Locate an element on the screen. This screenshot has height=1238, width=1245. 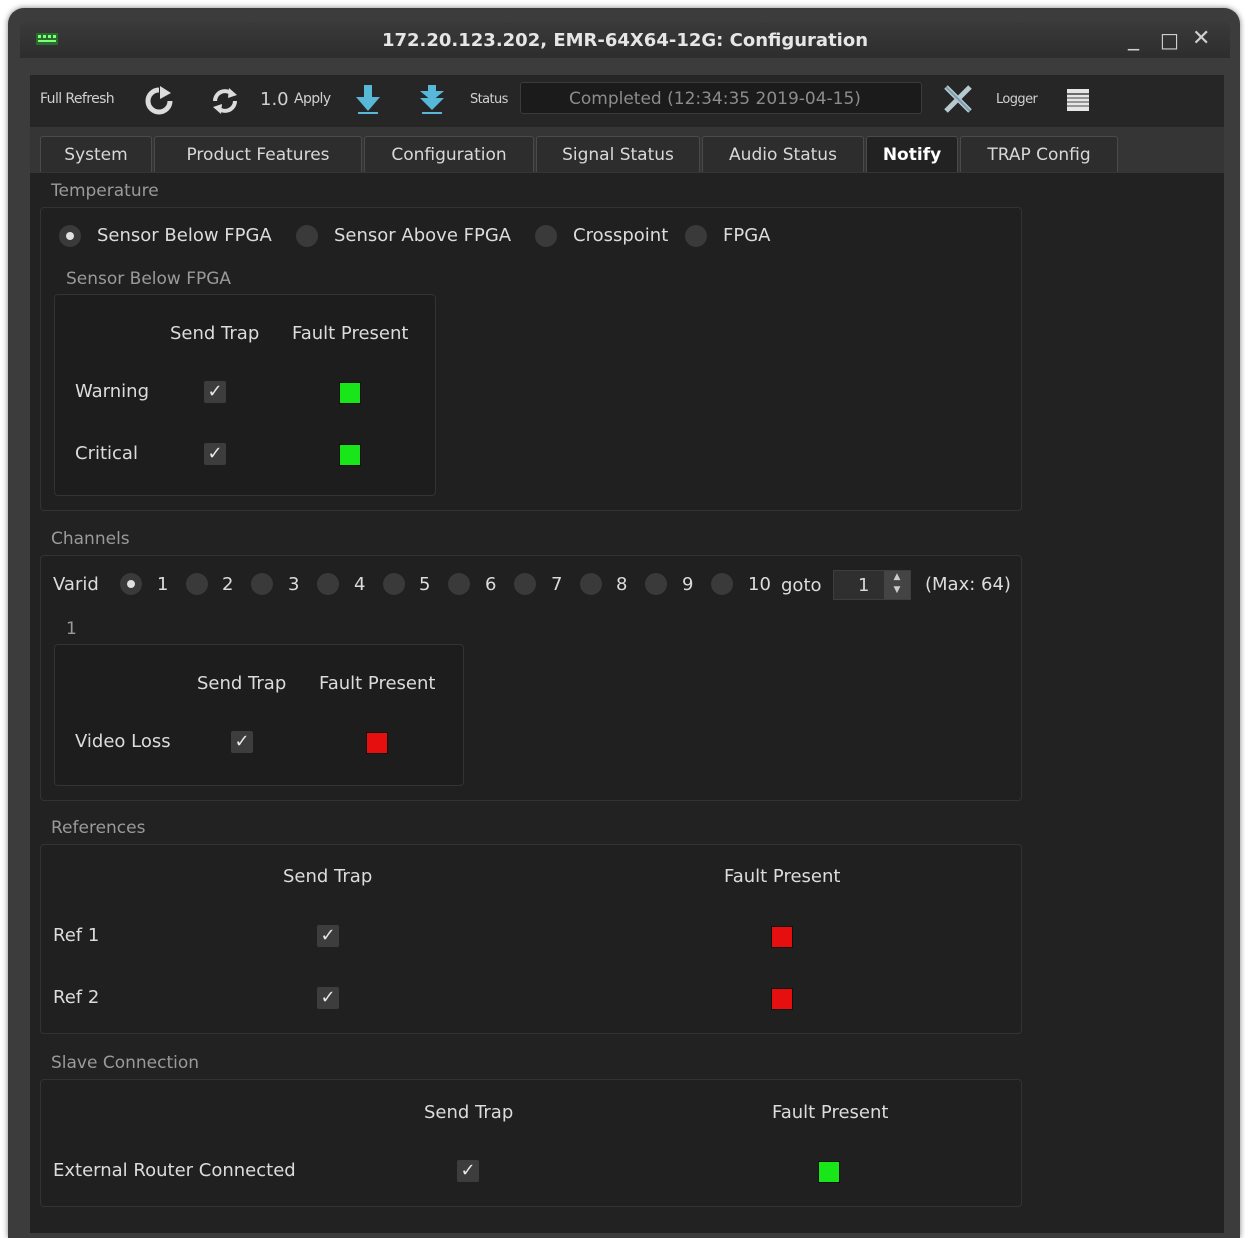
external-router-label: External Router Connected is located at coordinates (174, 1170).